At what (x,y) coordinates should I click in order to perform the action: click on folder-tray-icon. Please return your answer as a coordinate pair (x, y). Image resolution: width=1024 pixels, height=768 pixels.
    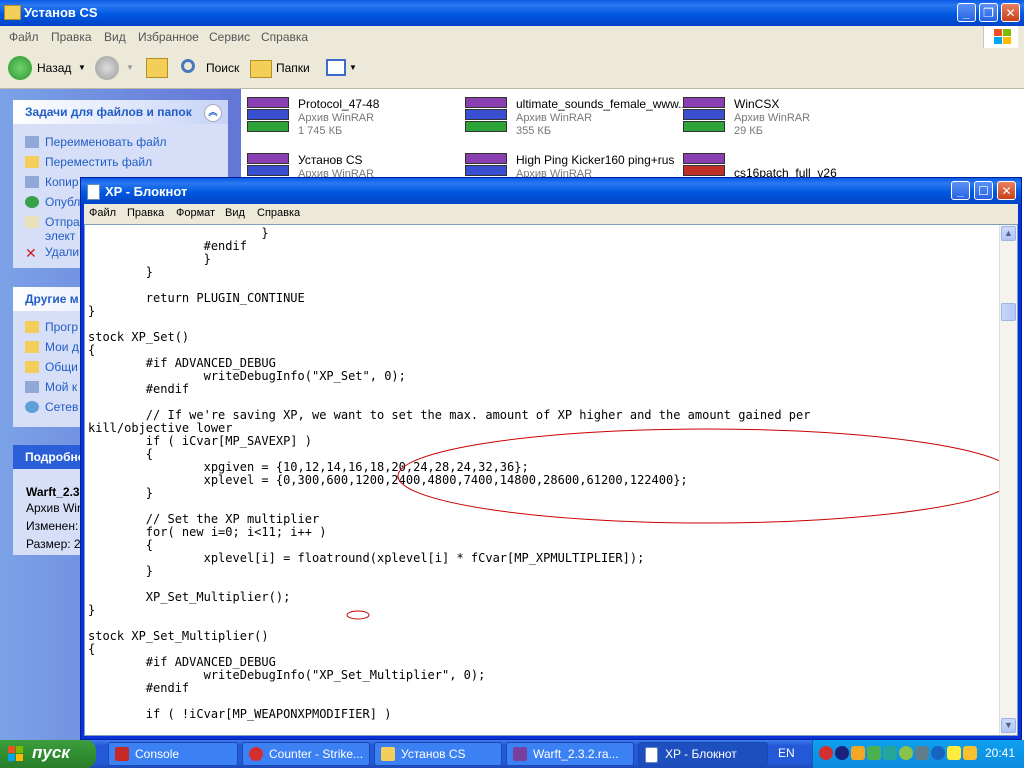
    Looking at the image, I should click on (970, 753).